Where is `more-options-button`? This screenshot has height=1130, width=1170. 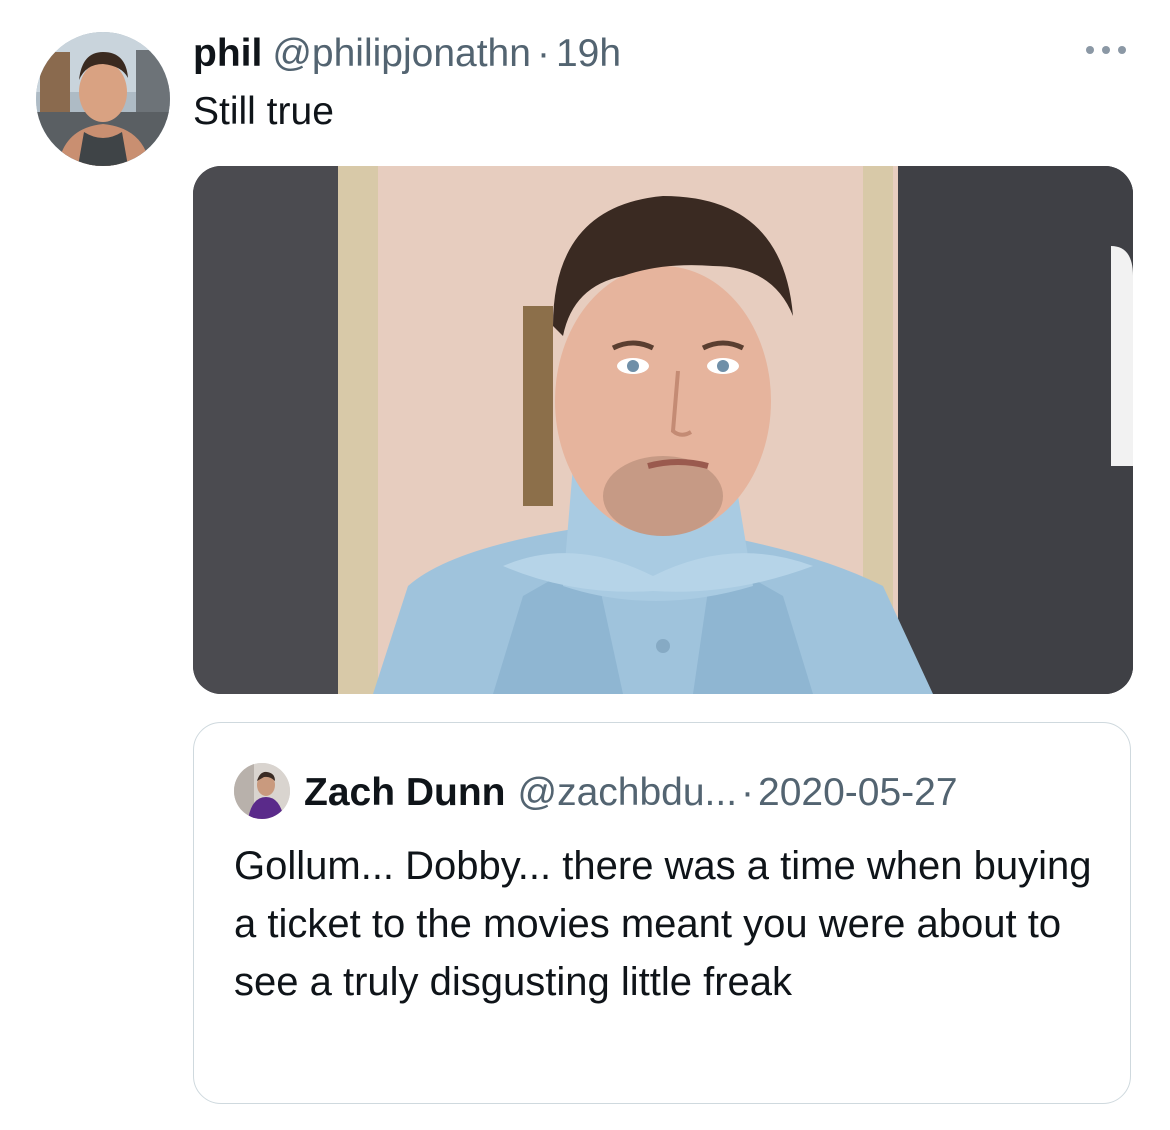 more-options-button is located at coordinates (1106, 50).